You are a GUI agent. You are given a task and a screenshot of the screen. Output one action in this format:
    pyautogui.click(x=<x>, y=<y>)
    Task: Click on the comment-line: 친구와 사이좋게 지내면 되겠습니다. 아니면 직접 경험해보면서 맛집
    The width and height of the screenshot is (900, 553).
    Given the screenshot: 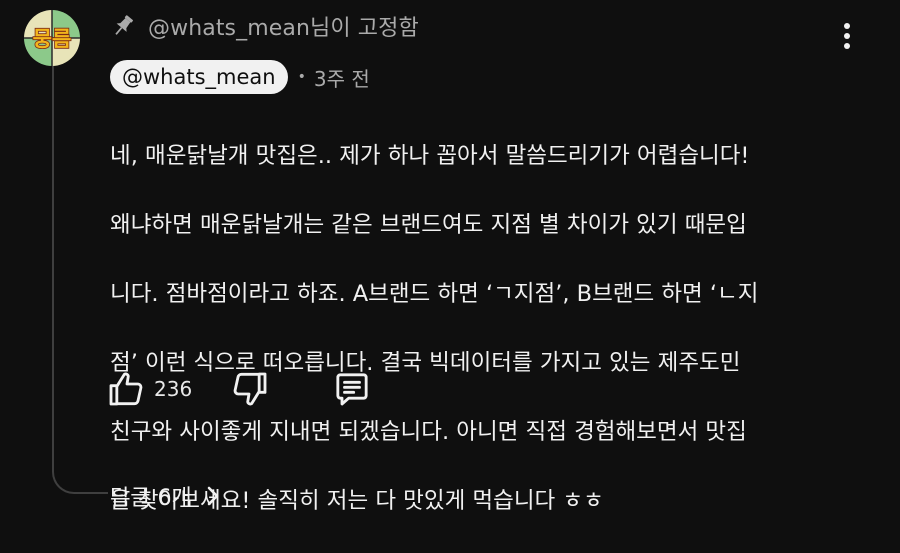 What is the action you would take?
    pyautogui.click(x=428, y=431)
    